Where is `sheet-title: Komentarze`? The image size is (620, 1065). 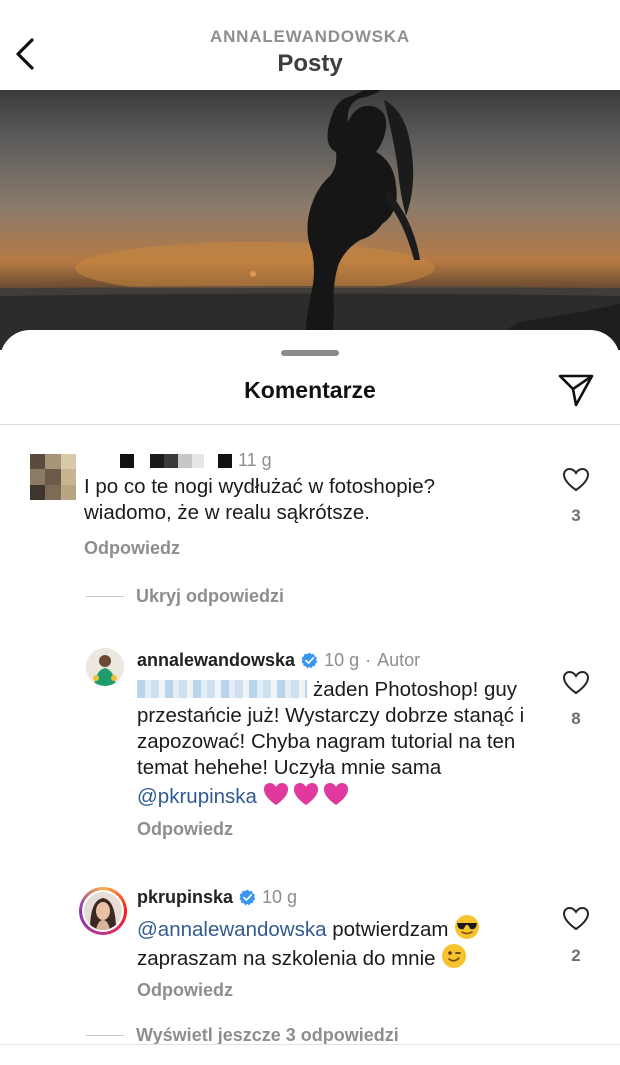
sheet-title: Komentarze is located at coordinates (310, 390).